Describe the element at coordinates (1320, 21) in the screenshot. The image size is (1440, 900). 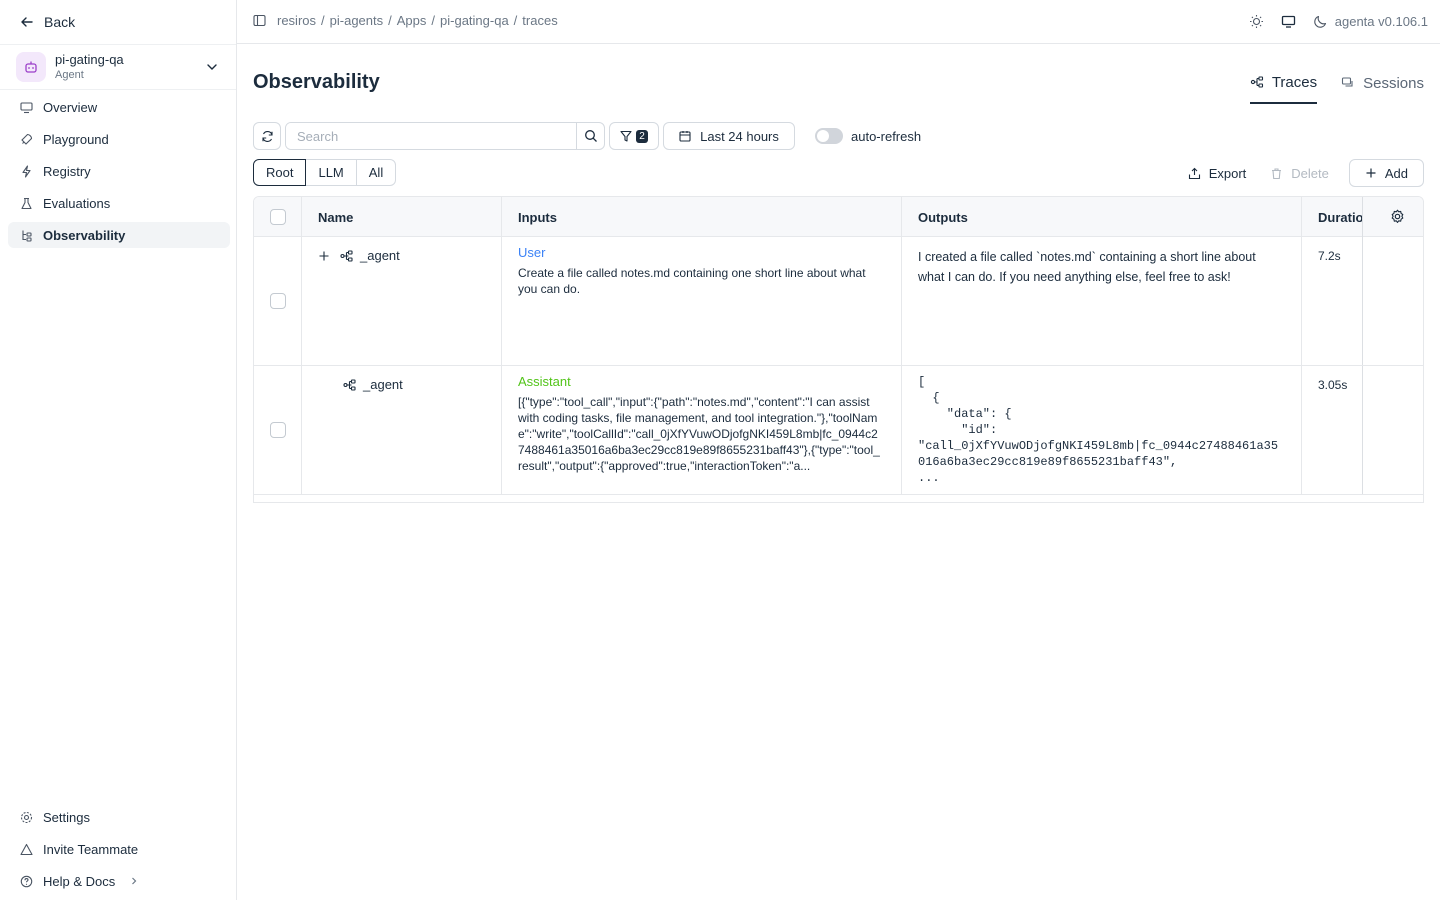
I see `moon-icon` at that location.